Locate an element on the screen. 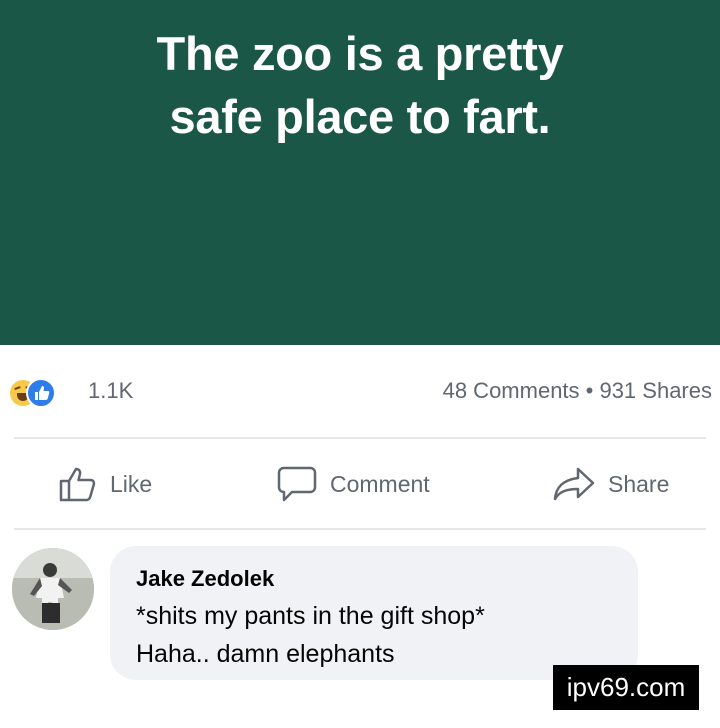 This screenshot has width=720, height=728. watermark: ipv69.com is located at coordinates (626, 687).